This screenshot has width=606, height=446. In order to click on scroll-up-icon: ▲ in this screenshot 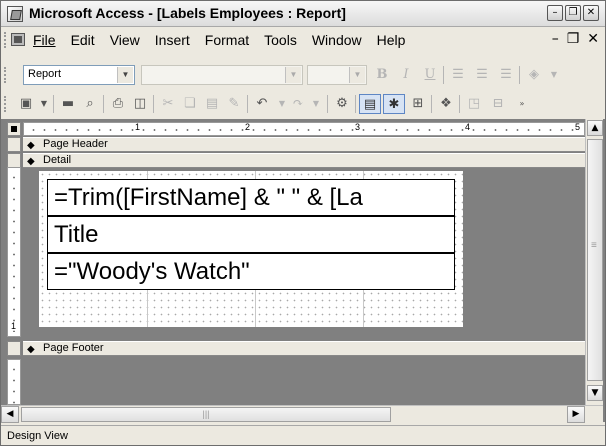, I will do `click(595, 128)`.